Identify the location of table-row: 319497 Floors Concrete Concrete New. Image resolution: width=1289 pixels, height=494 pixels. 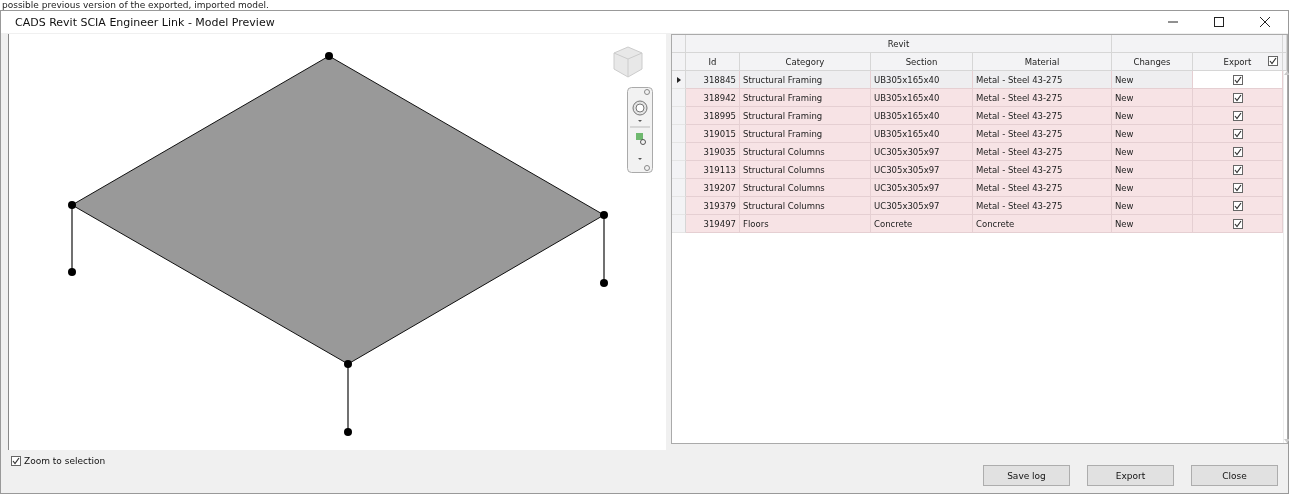
(977, 224).